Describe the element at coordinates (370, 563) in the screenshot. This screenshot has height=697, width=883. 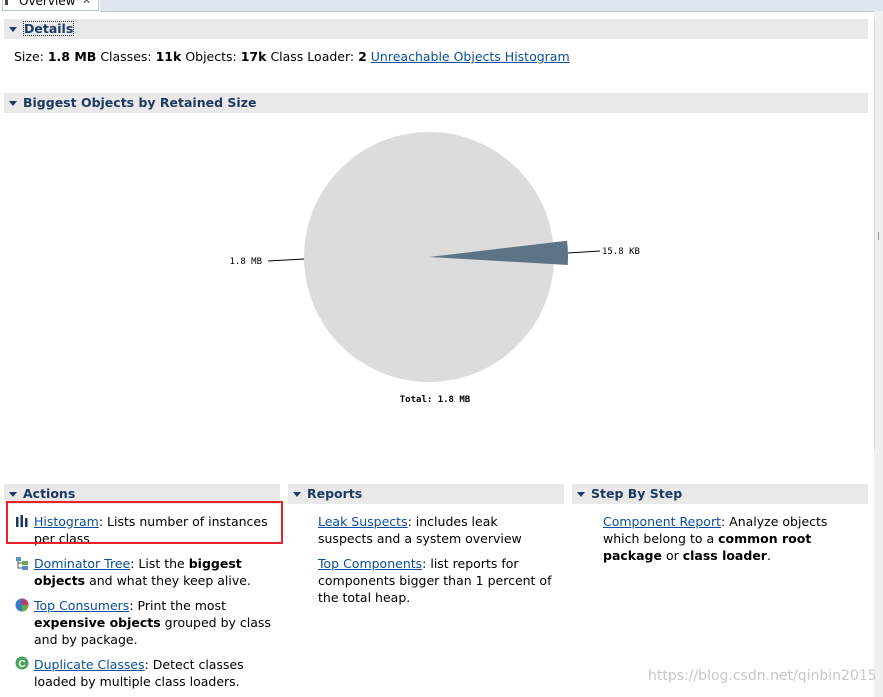
I see `top-components-link: Top Components` at that location.